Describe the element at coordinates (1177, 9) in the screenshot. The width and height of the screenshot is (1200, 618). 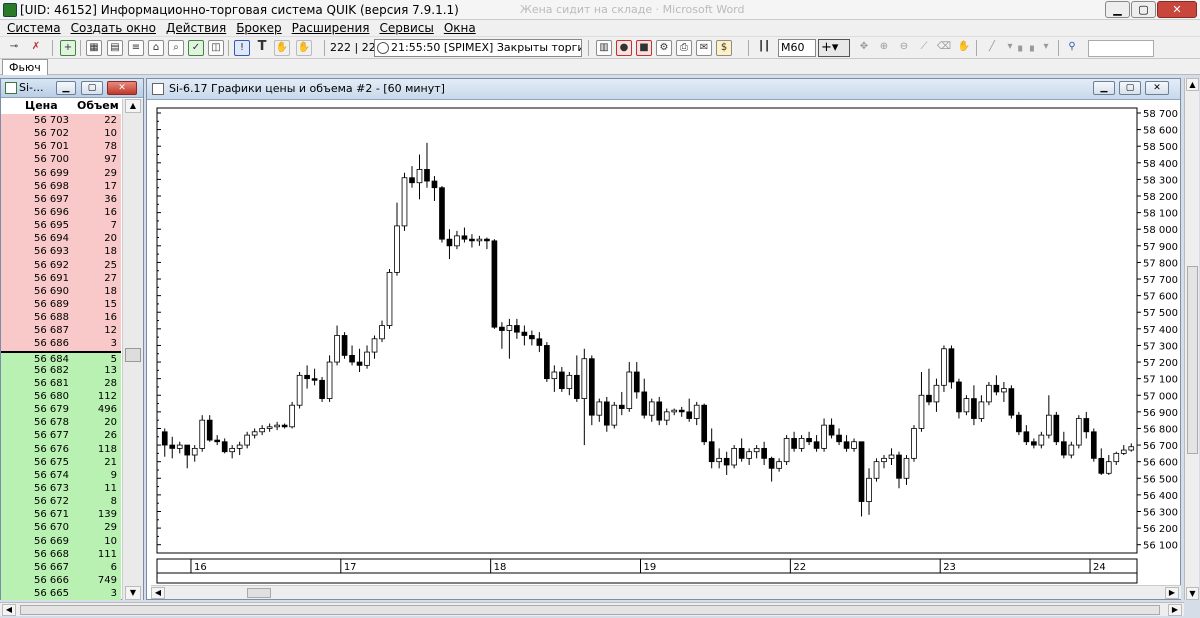
I see `close-button: ✕` at that location.